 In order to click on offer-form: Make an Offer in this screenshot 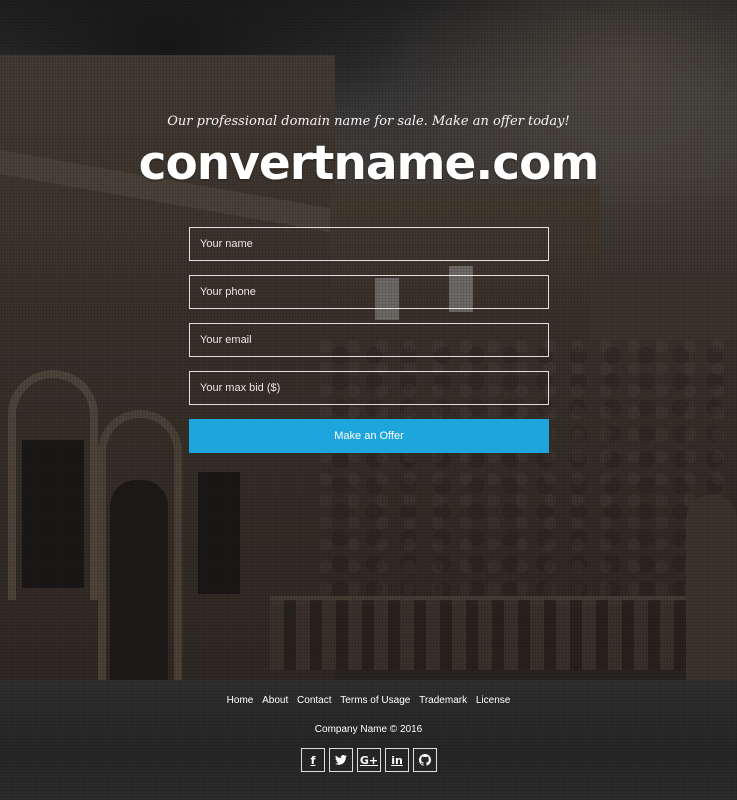, I will do `click(369, 340)`.